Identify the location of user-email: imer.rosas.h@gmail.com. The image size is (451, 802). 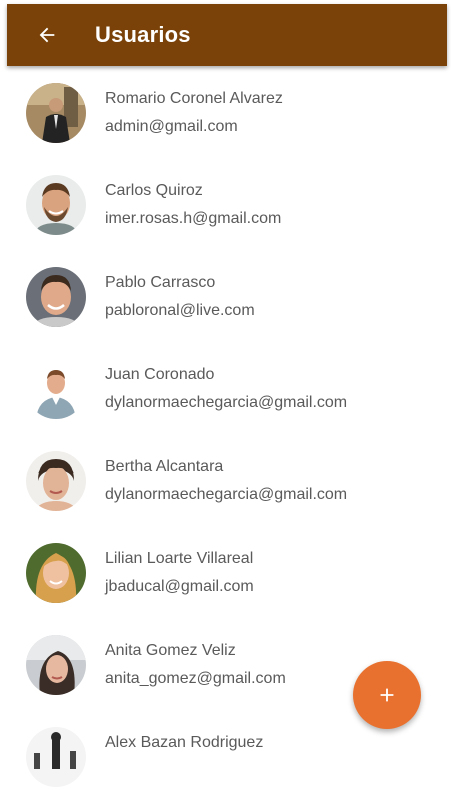
(193, 218).